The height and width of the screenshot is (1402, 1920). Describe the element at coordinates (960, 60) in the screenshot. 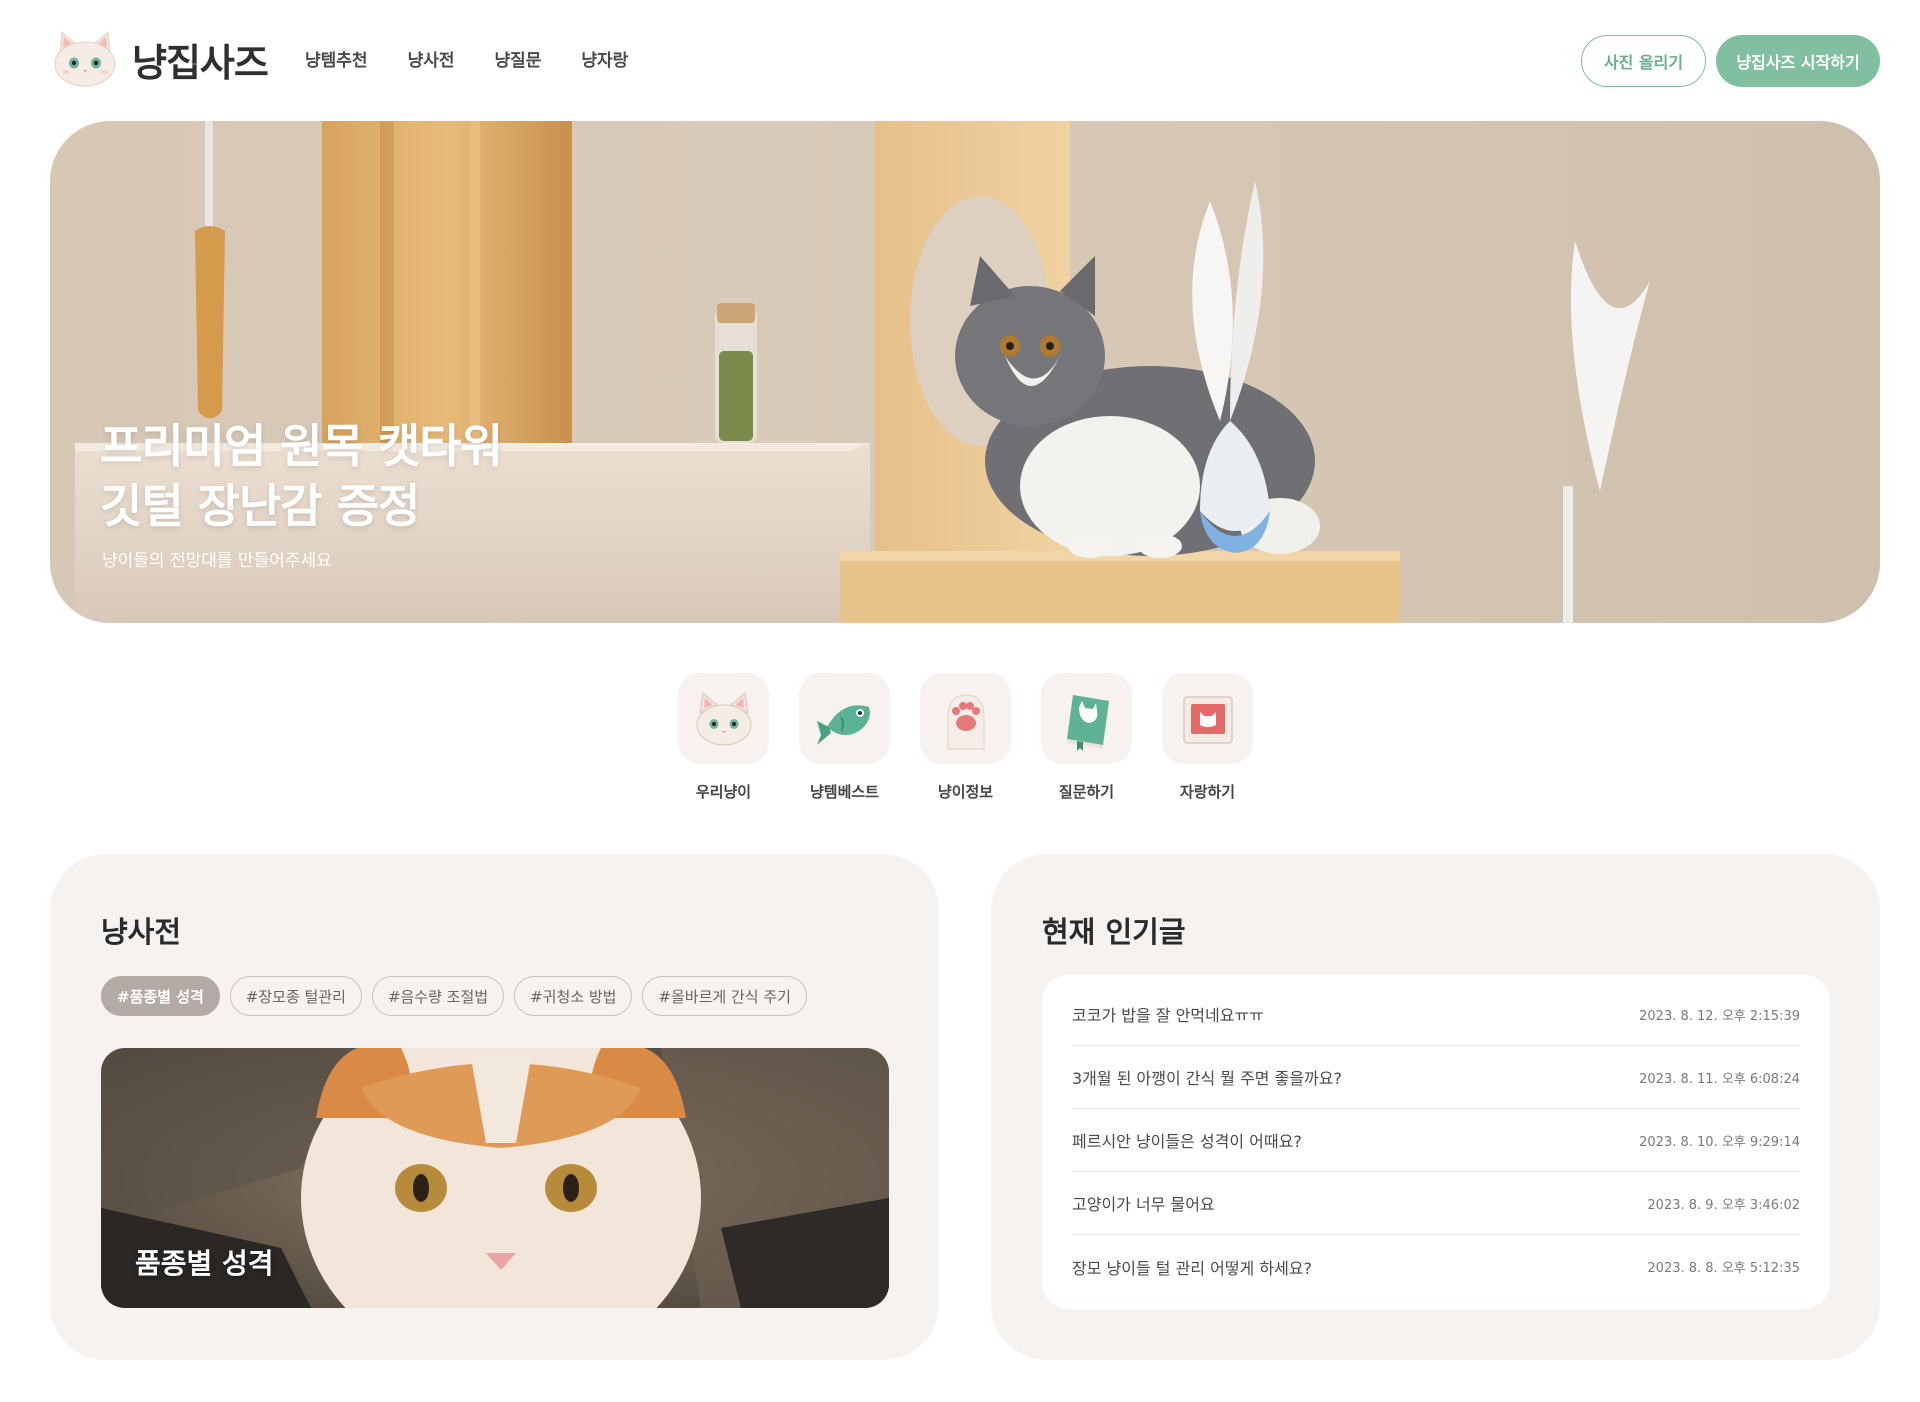

I see `site-header: 냥집사즈 냥템추천 냥사전 냥질문 냥자랑 사진 올리기 냥집사즈 시작하기` at that location.